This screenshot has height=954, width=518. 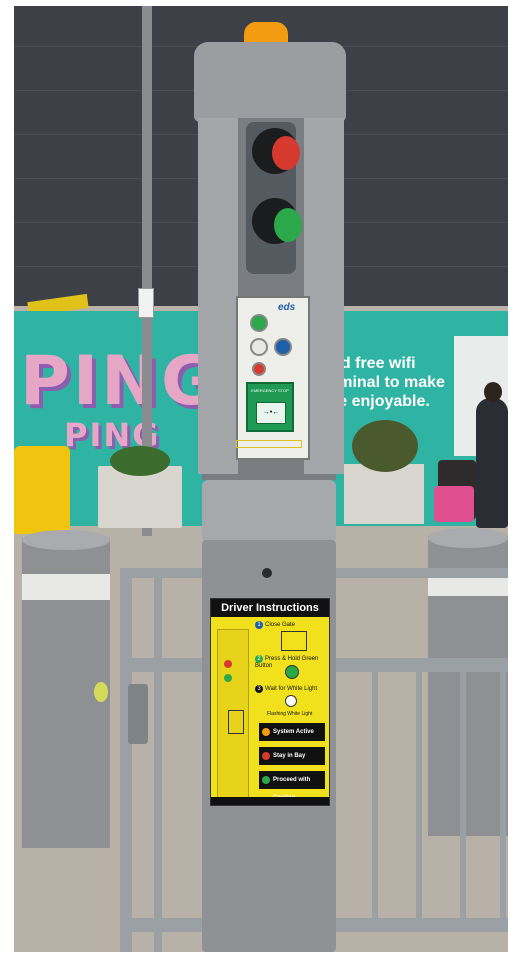 I want to click on instruction-step: 3 Wait for White Light, so click(x=286, y=689).